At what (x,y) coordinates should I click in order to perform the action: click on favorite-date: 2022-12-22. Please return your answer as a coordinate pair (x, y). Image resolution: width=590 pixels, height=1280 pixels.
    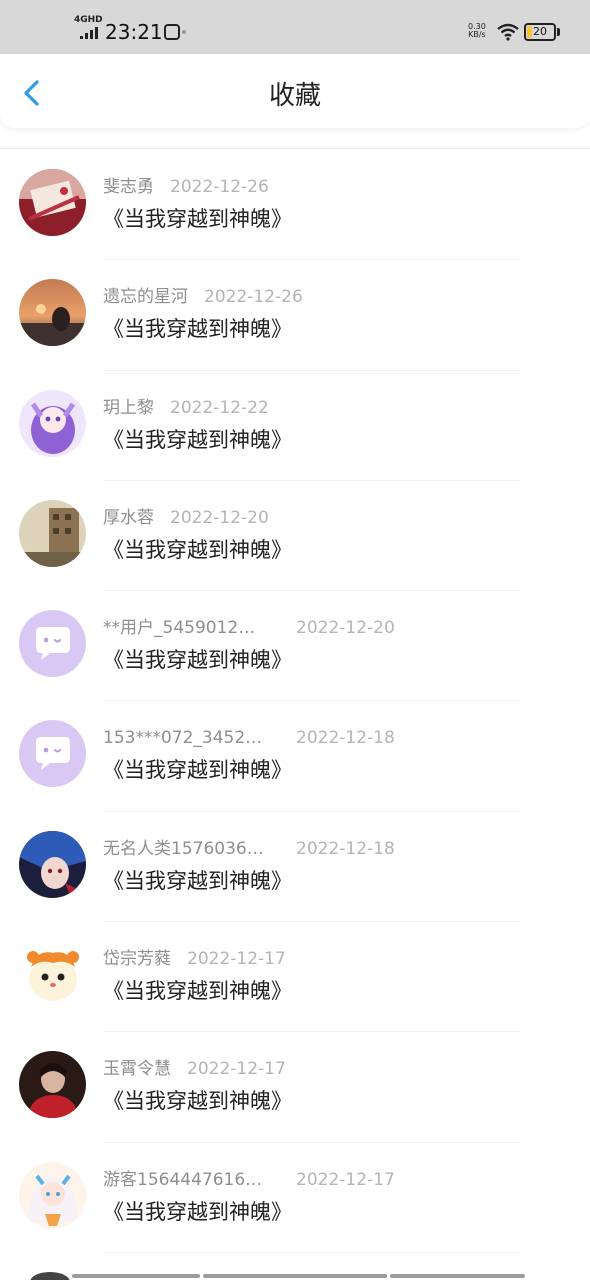
    Looking at the image, I should click on (219, 407).